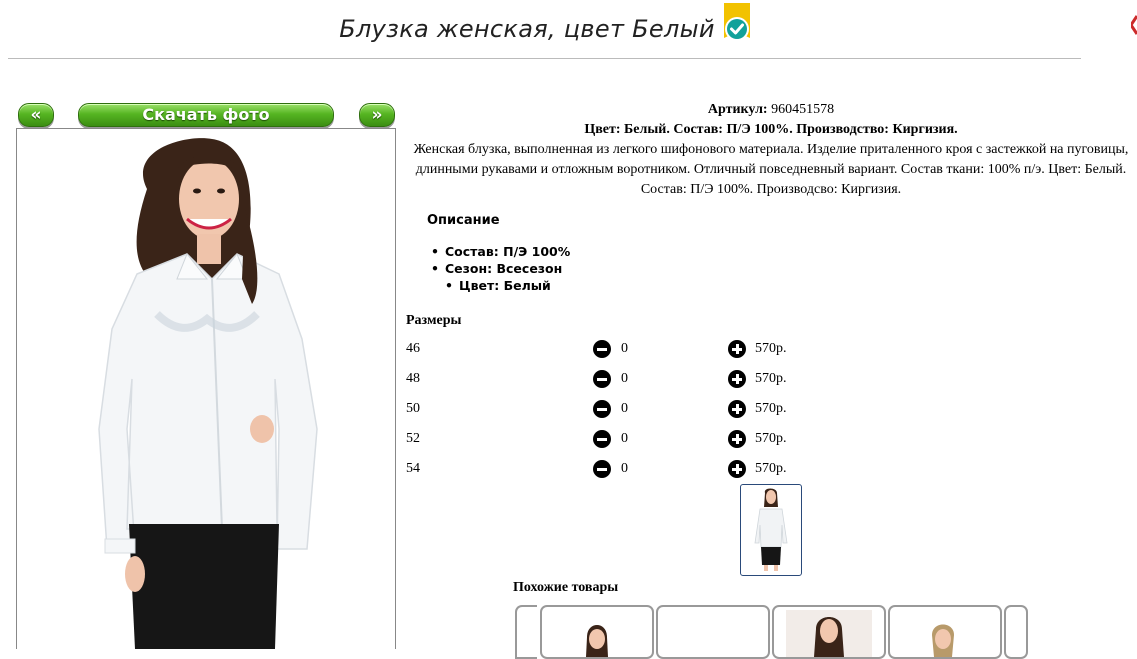 Image resolution: width=1137 pixels, height=659 pixels. I want to click on article-line: Артикул: 960451578, so click(771, 110).